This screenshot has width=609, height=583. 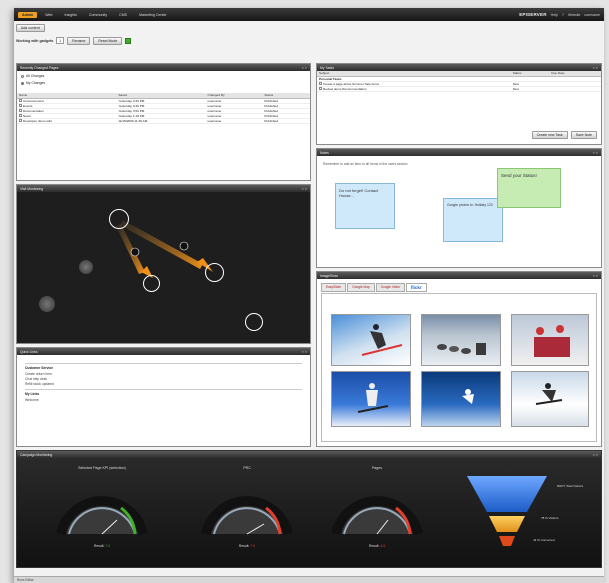 What do you see at coordinates (563, 15) in the screenshot?
I see `help-icon: ?` at bounding box center [563, 15].